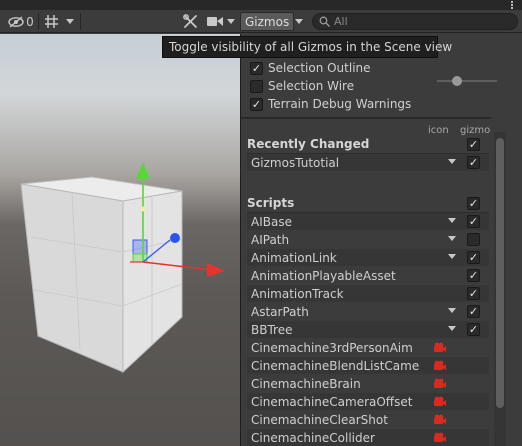 The width and height of the screenshot is (522, 446). What do you see at coordinates (271, 203) in the screenshot?
I see `scripts-title: Scripts` at bounding box center [271, 203].